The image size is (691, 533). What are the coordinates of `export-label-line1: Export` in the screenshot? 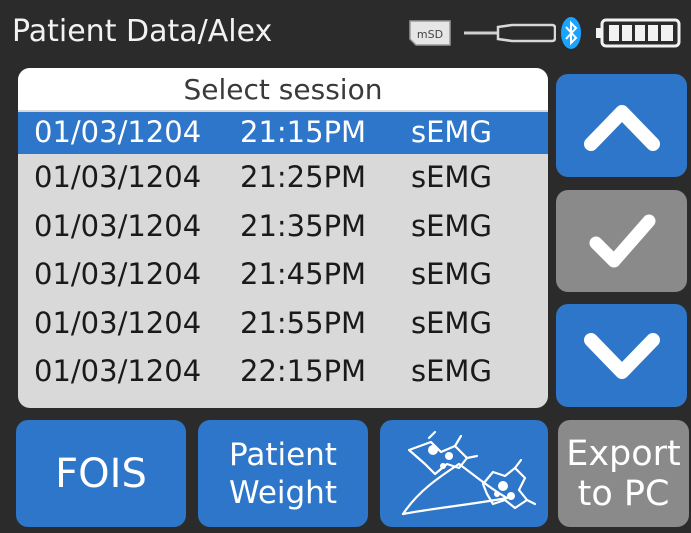 It's located at (623, 453).